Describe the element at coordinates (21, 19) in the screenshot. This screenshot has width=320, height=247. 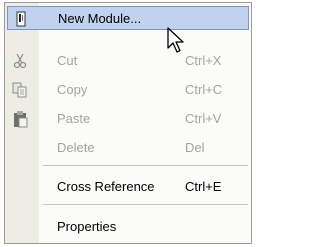
I see `module-icon` at that location.